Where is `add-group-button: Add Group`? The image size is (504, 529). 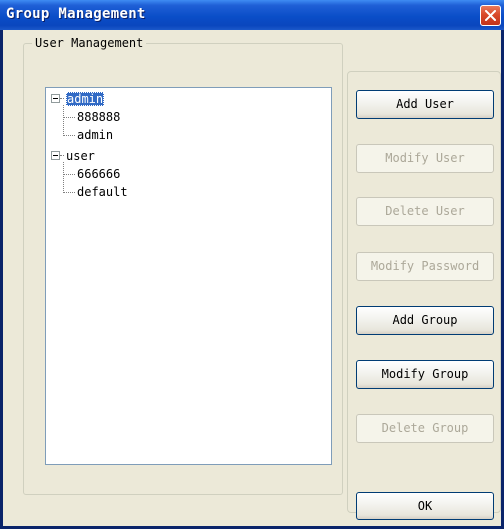
add-group-button: Add Group is located at coordinates (425, 320).